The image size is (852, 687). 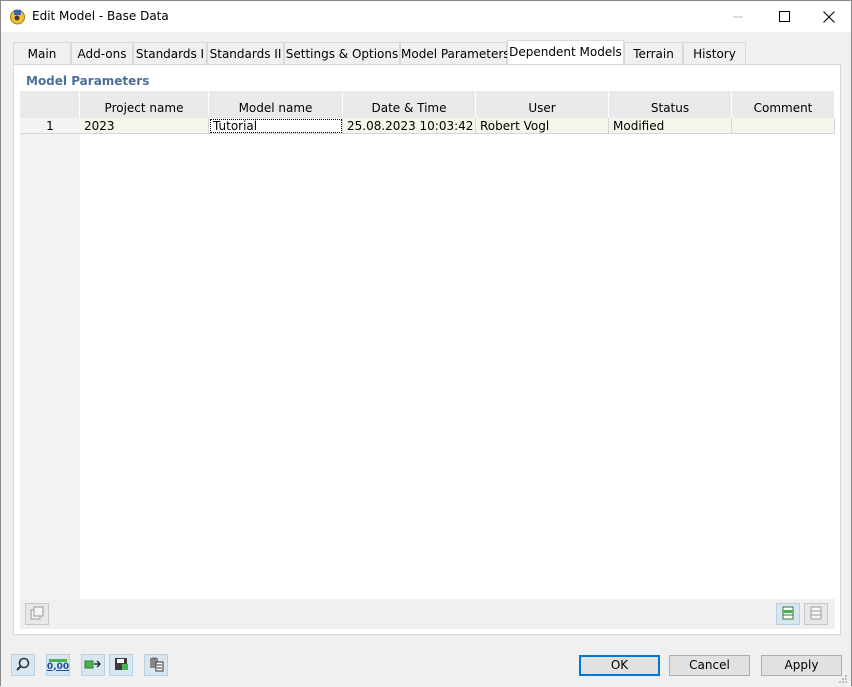 I want to click on maximize-button, so click(x=784, y=16).